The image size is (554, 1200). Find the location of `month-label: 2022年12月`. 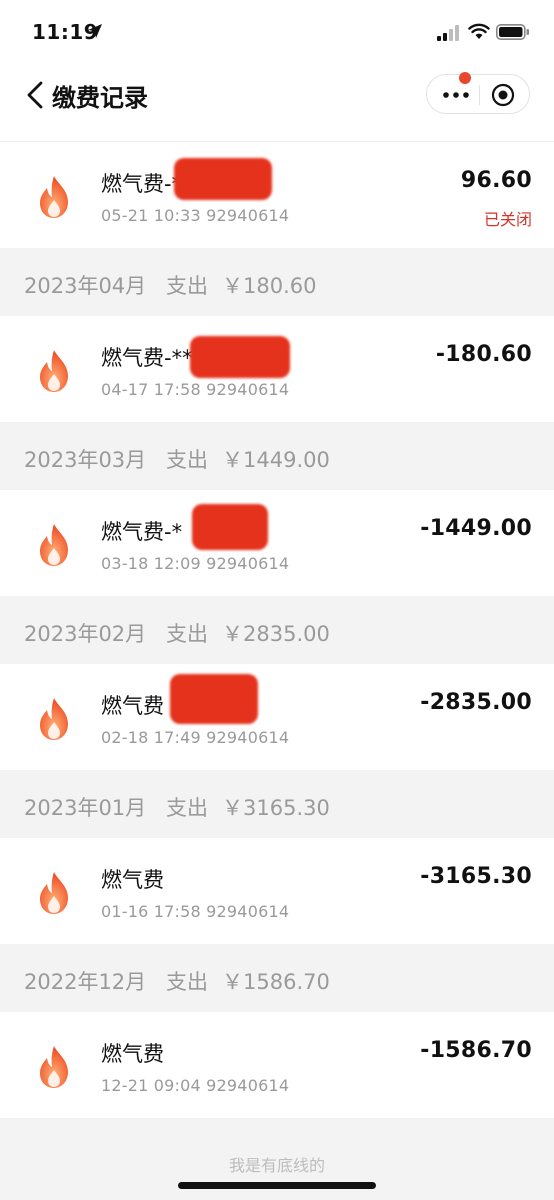

month-label: 2022年12月 is located at coordinates (85, 982).